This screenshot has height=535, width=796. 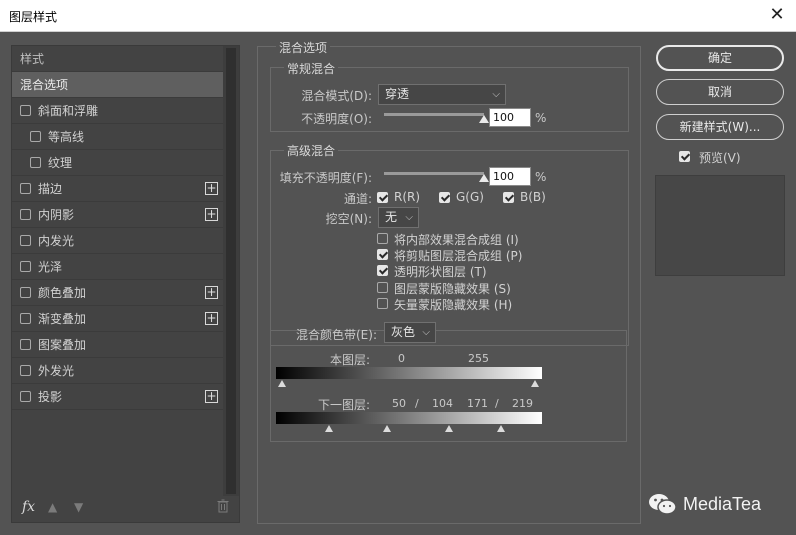 What do you see at coordinates (348, 219) in the screenshot?
I see `knockout-label: 挖空(N):` at bounding box center [348, 219].